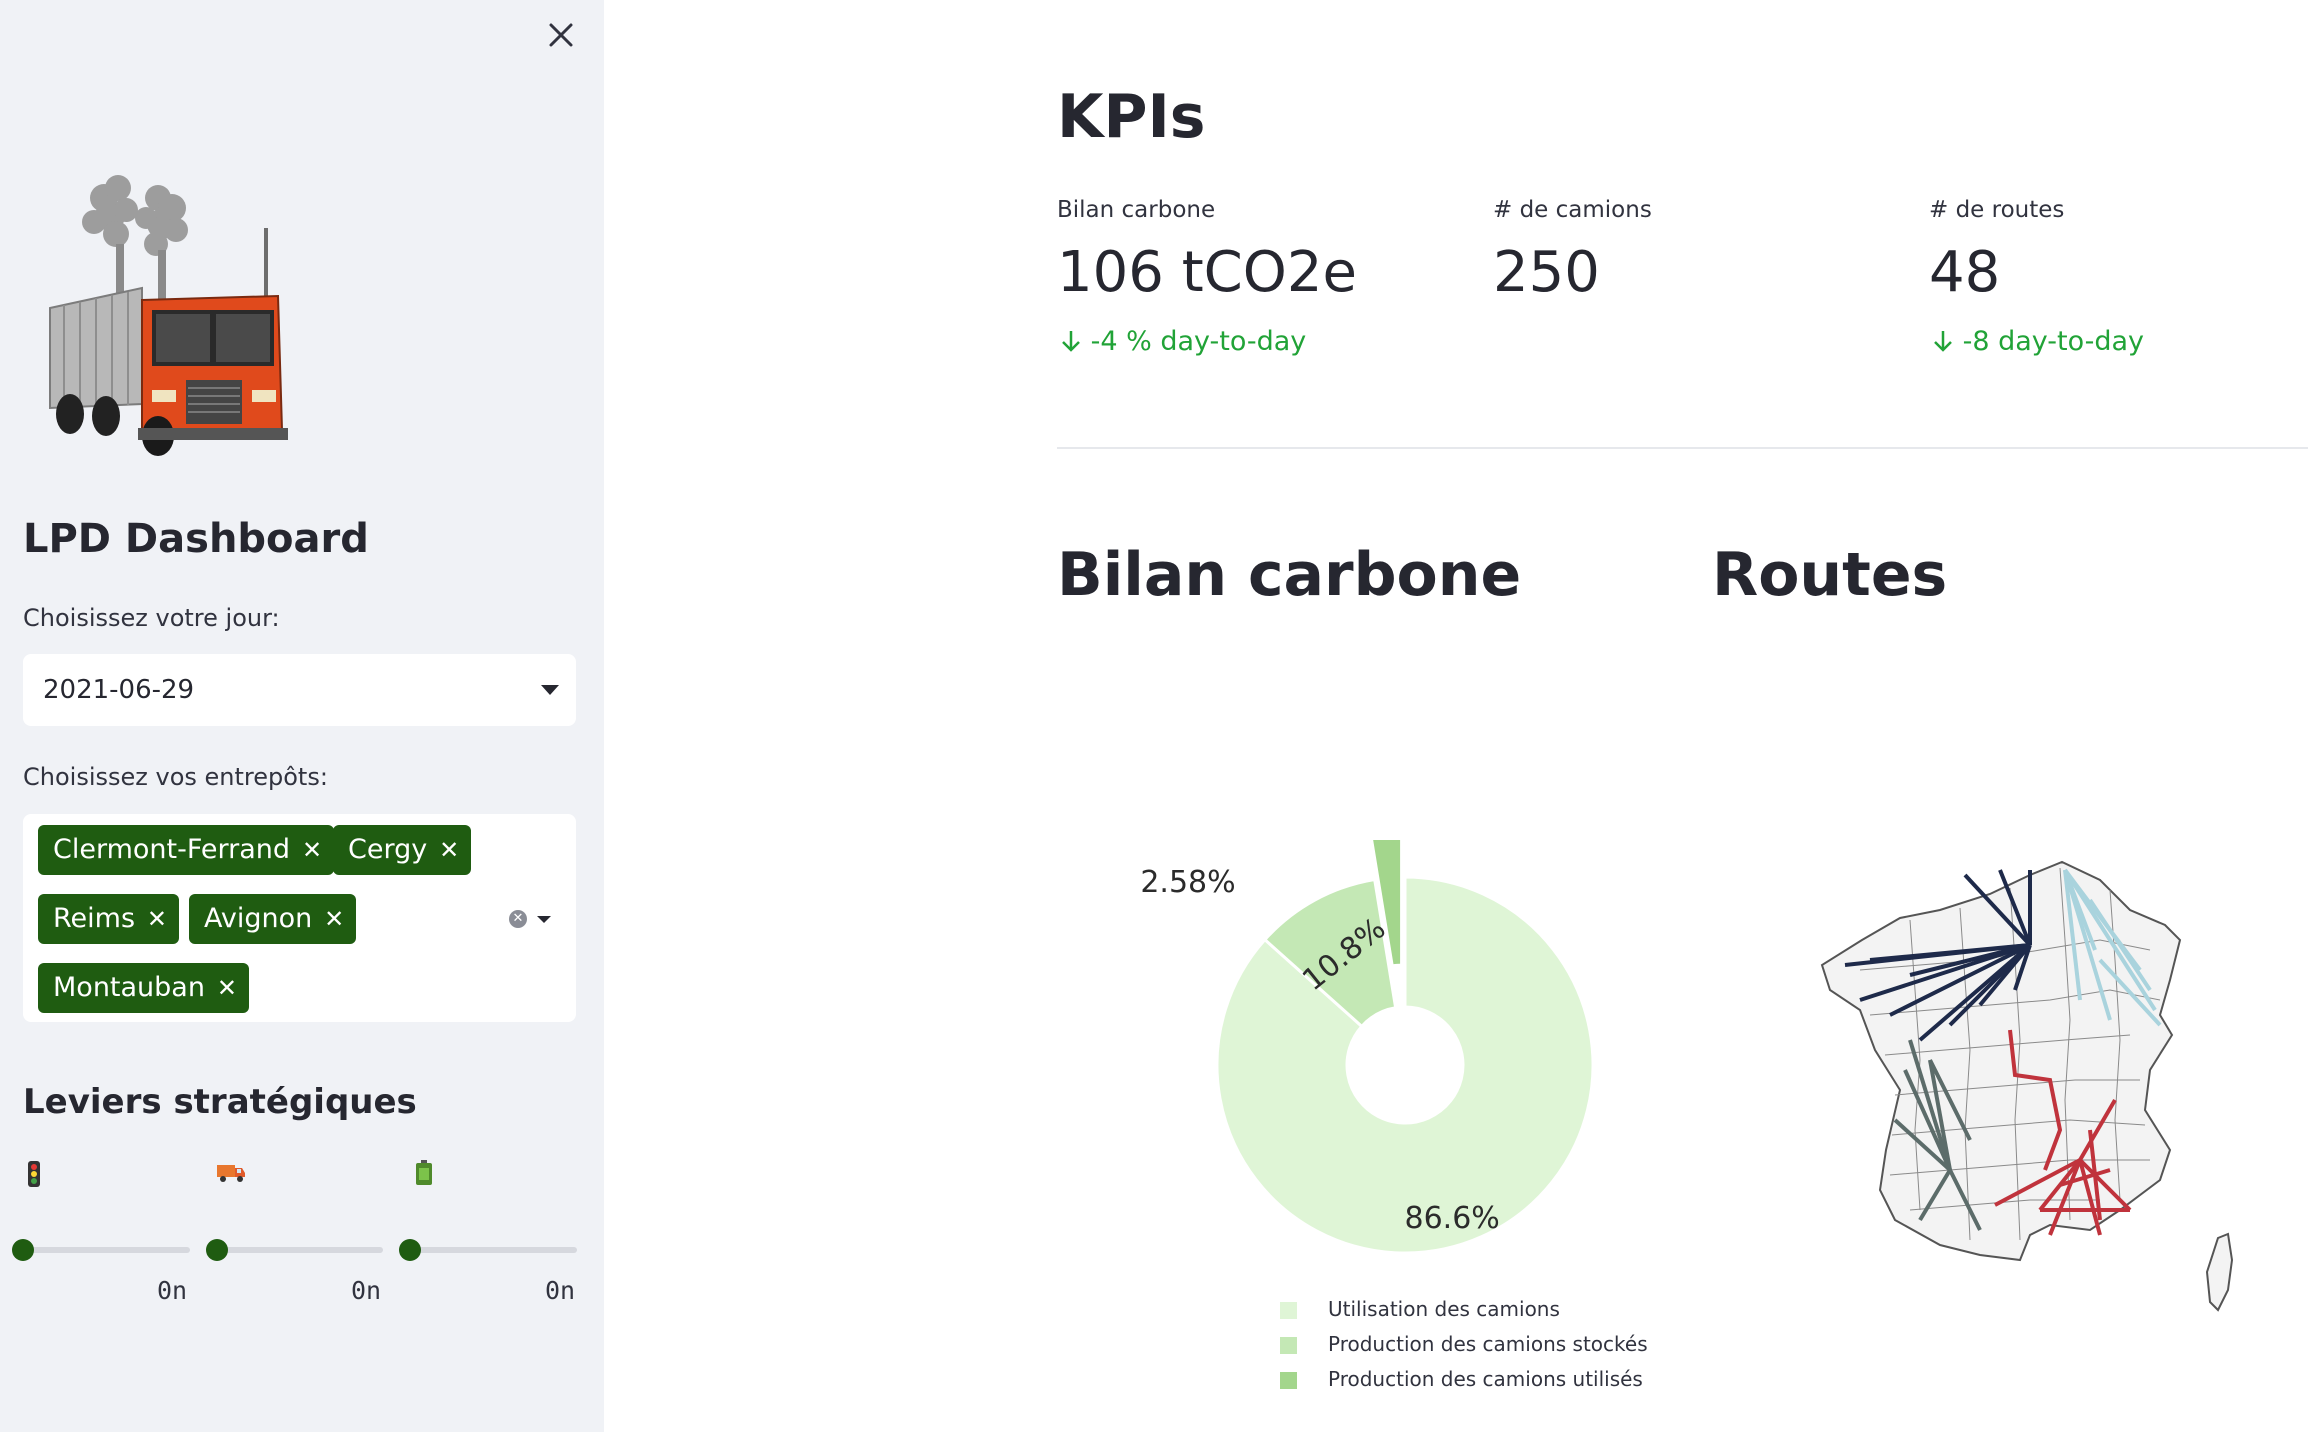  What do you see at coordinates (172, 849) in the screenshot?
I see `warehouse-tag-label: Clermont-Ferrand` at bounding box center [172, 849].